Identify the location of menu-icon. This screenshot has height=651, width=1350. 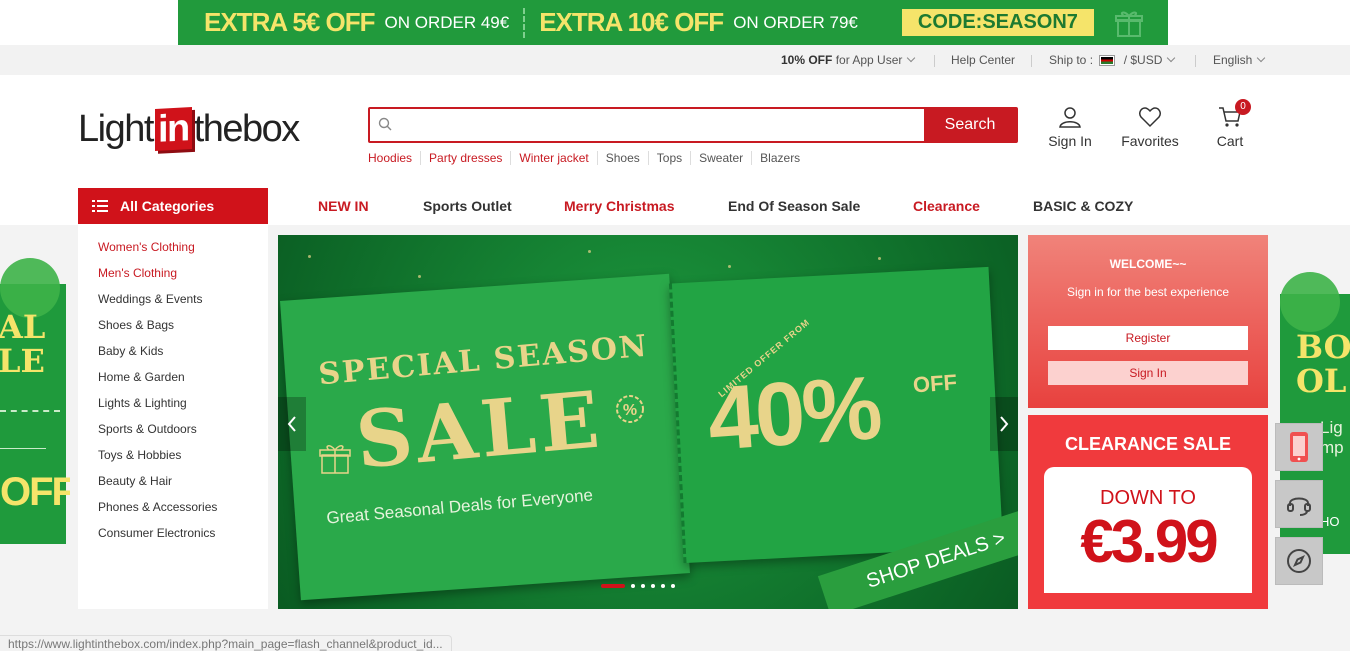
(100, 206).